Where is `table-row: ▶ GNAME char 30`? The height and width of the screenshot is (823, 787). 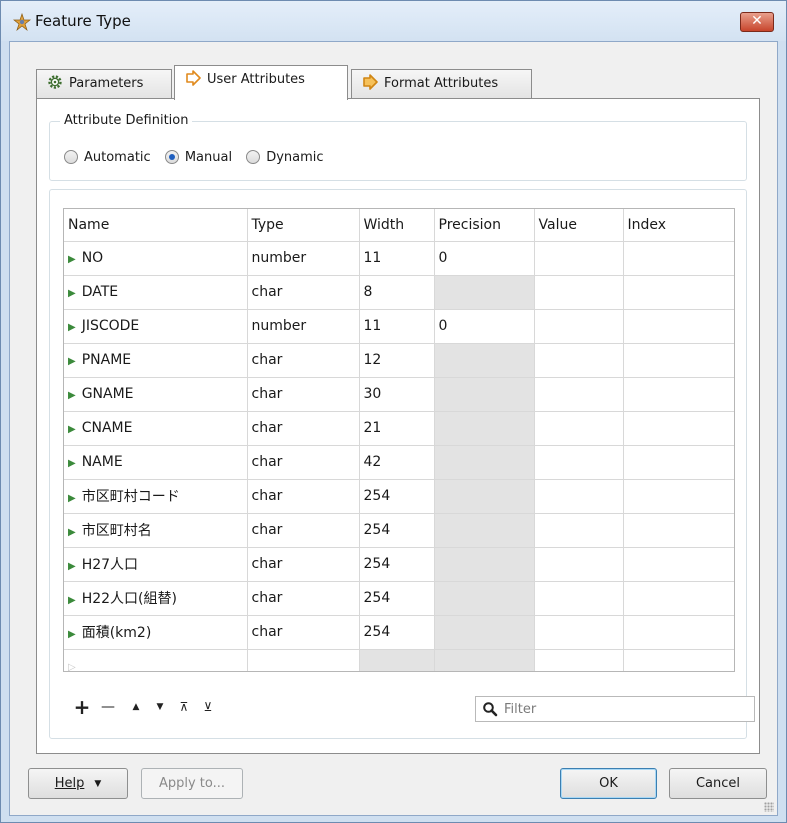 table-row: ▶ GNAME char 30 is located at coordinates (399, 394).